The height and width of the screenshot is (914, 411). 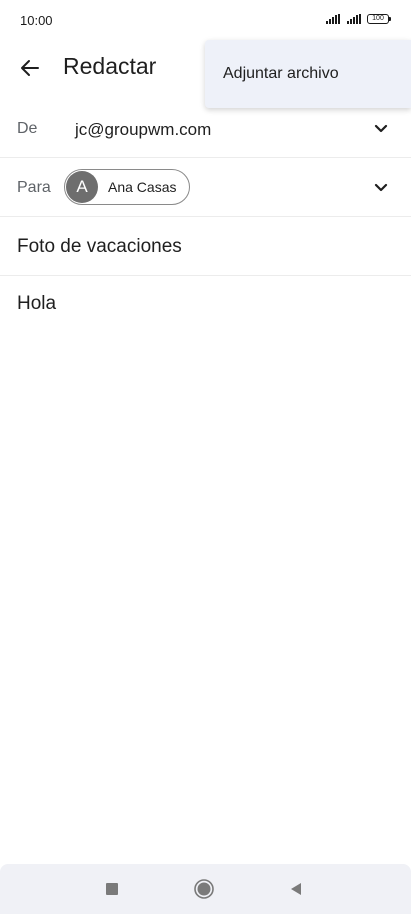 I want to click on menu-item-attach-file: Adjuntar archivo, so click(x=281, y=74).